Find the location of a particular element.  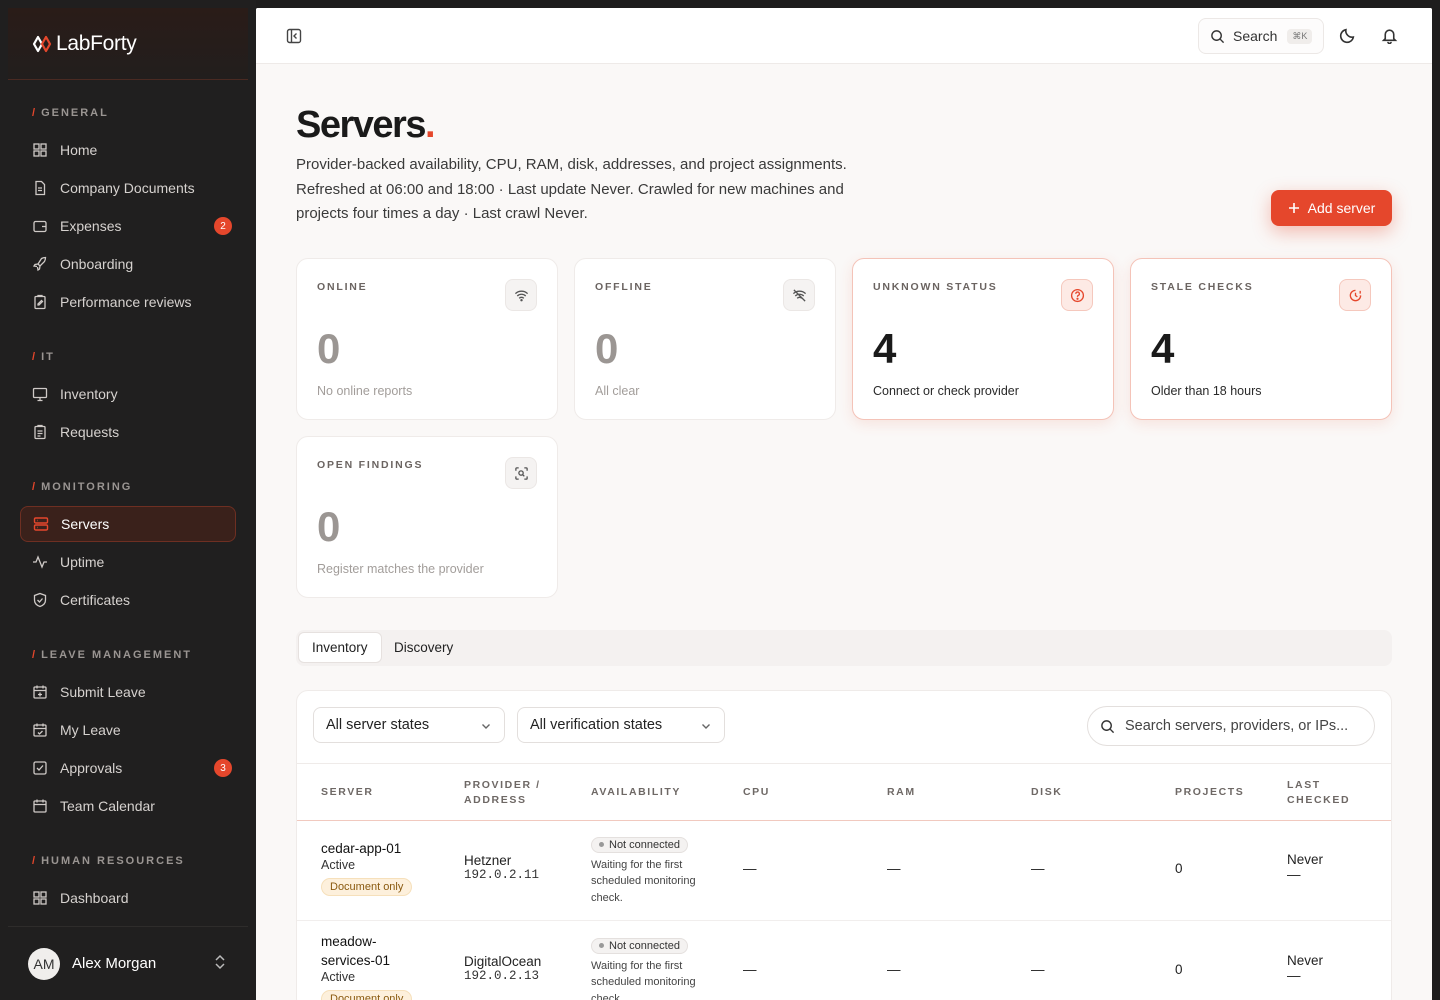

stat-subtitle: Connect or check provider is located at coordinates (946, 391).